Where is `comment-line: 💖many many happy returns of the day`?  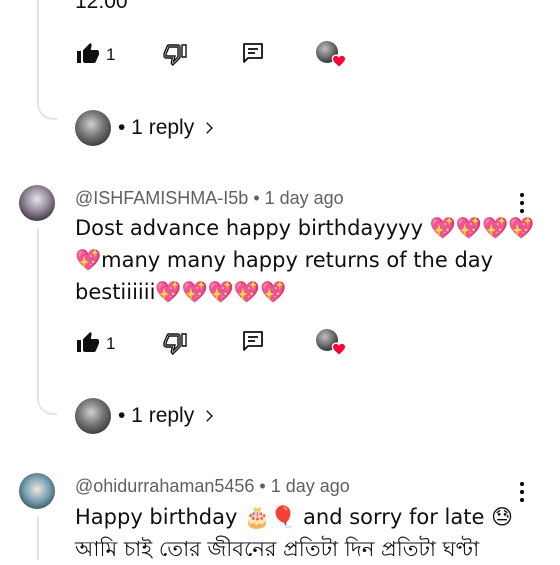 comment-line: 💖many many happy returns of the day is located at coordinates (284, 260).